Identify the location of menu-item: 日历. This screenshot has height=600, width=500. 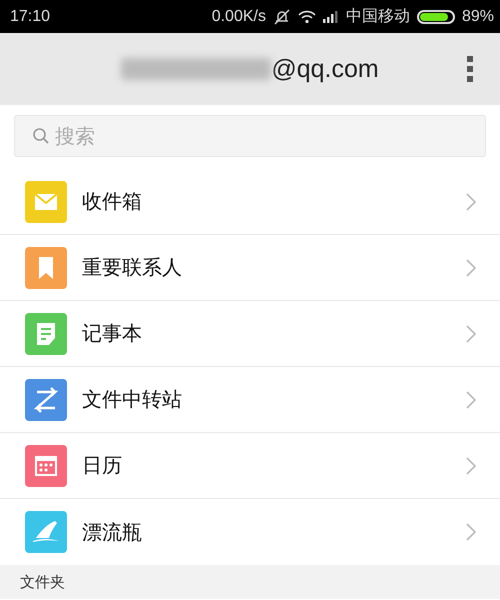
(250, 466).